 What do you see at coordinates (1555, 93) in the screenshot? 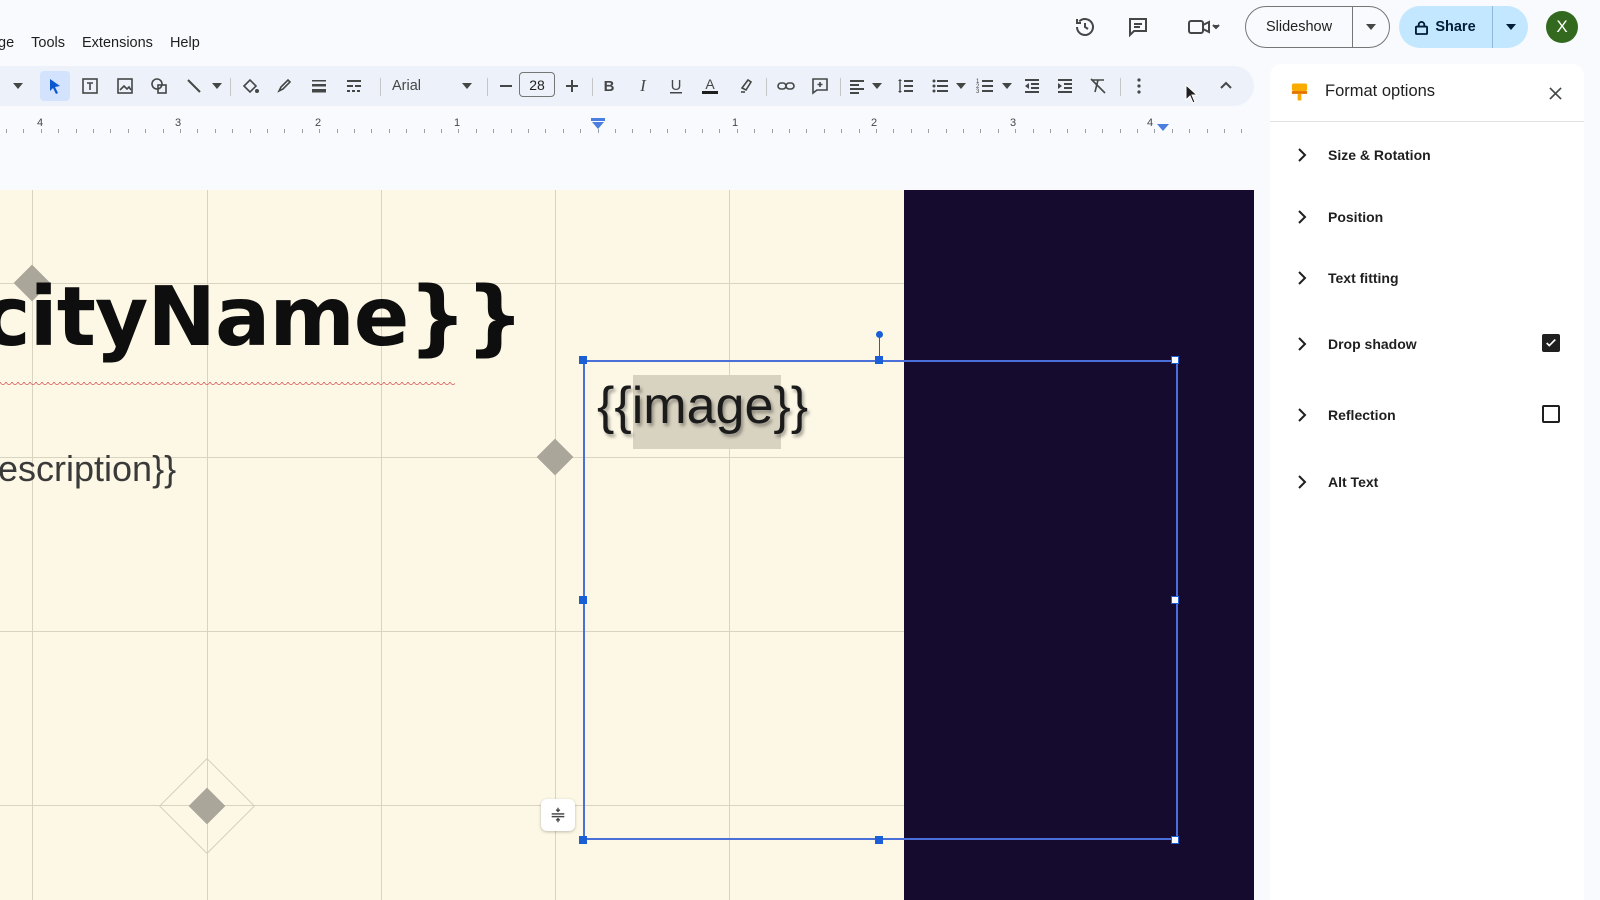
I see `close-panel-button` at bounding box center [1555, 93].